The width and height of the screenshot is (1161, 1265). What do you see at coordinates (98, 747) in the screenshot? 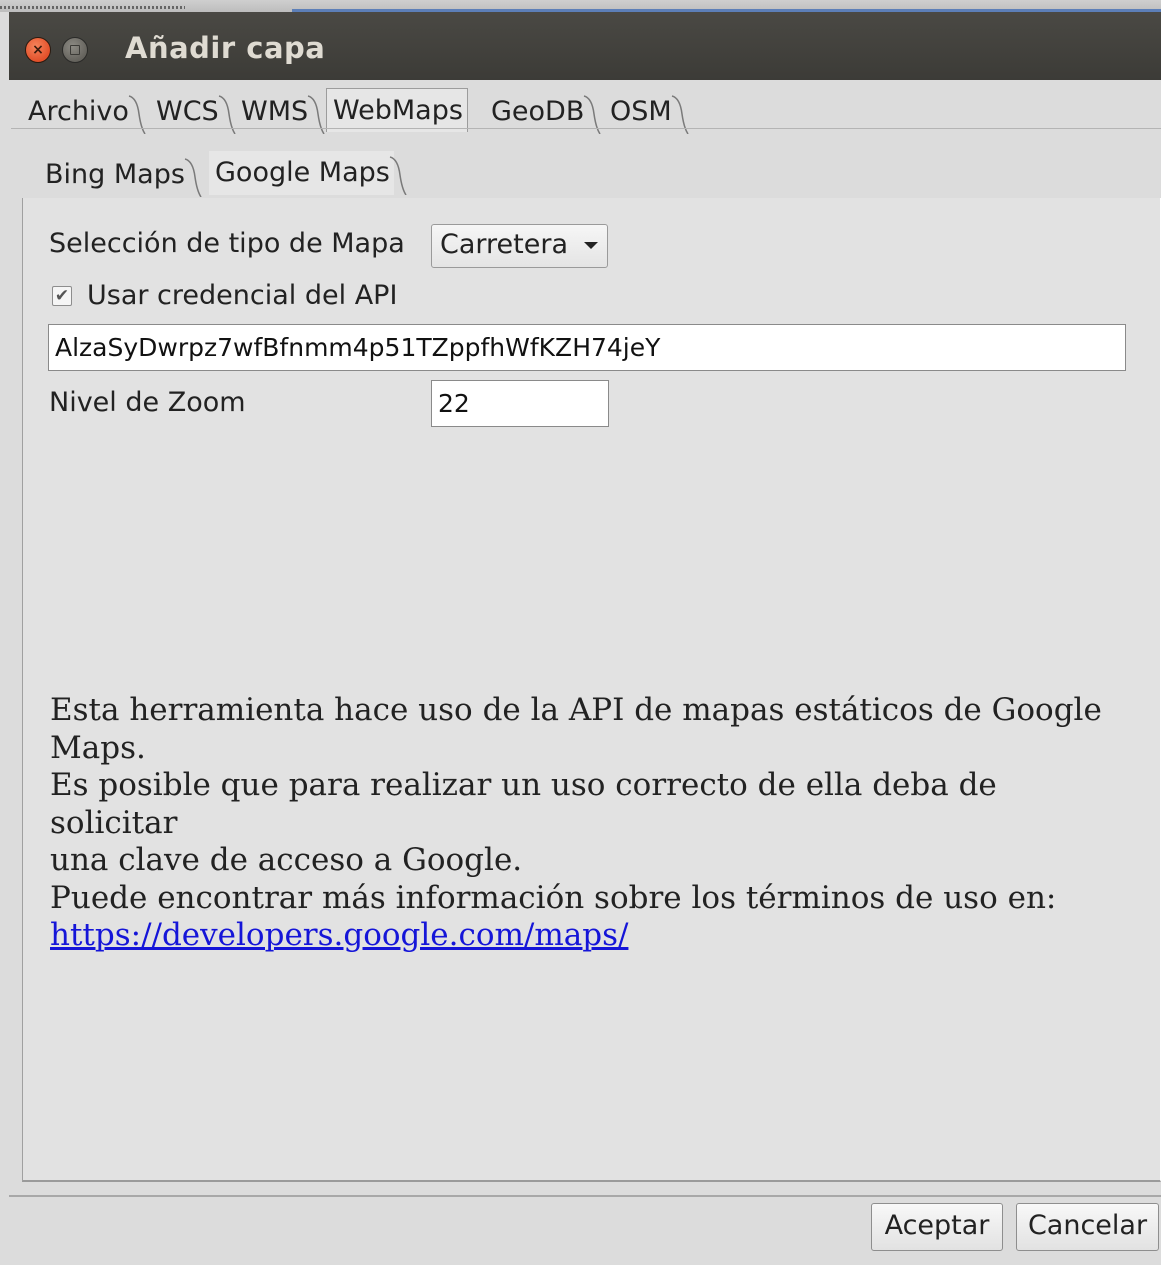
I see `info-line: Maps.` at bounding box center [98, 747].